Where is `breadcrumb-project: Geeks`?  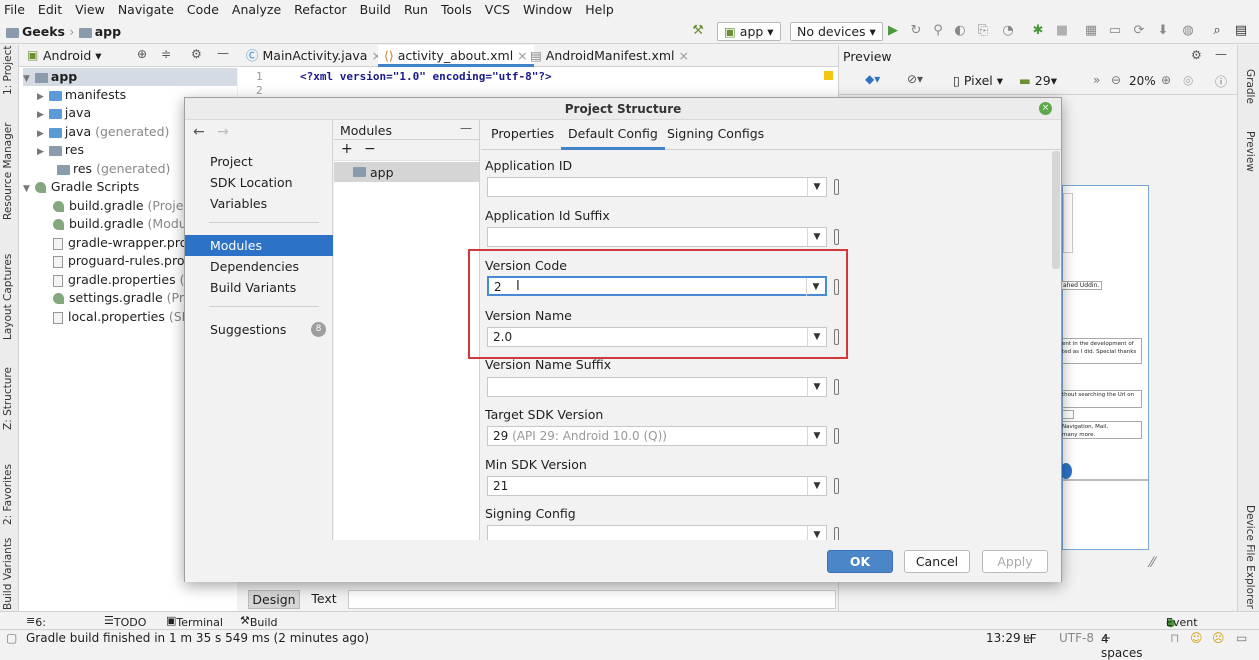 breadcrumb-project: Geeks is located at coordinates (43, 31).